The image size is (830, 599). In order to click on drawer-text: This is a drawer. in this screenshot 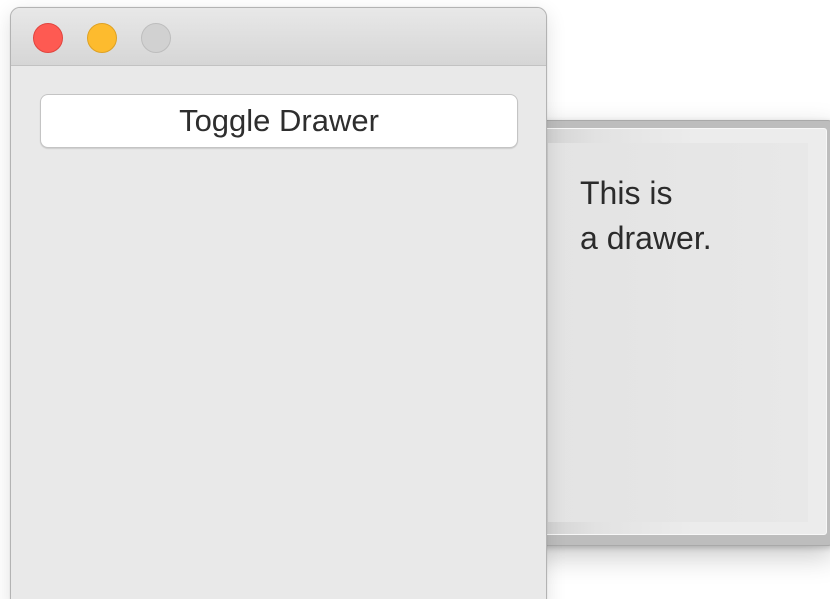, I will do `click(646, 215)`.